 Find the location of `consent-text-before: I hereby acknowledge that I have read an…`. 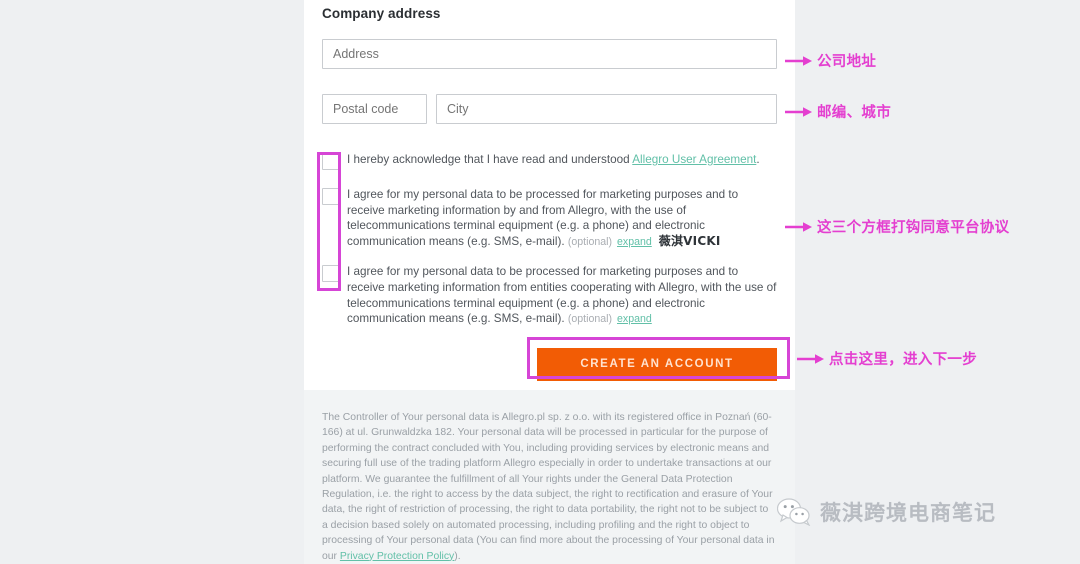

consent-text-before: I hereby acknowledge that I have read an… is located at coordinates (490, 159).